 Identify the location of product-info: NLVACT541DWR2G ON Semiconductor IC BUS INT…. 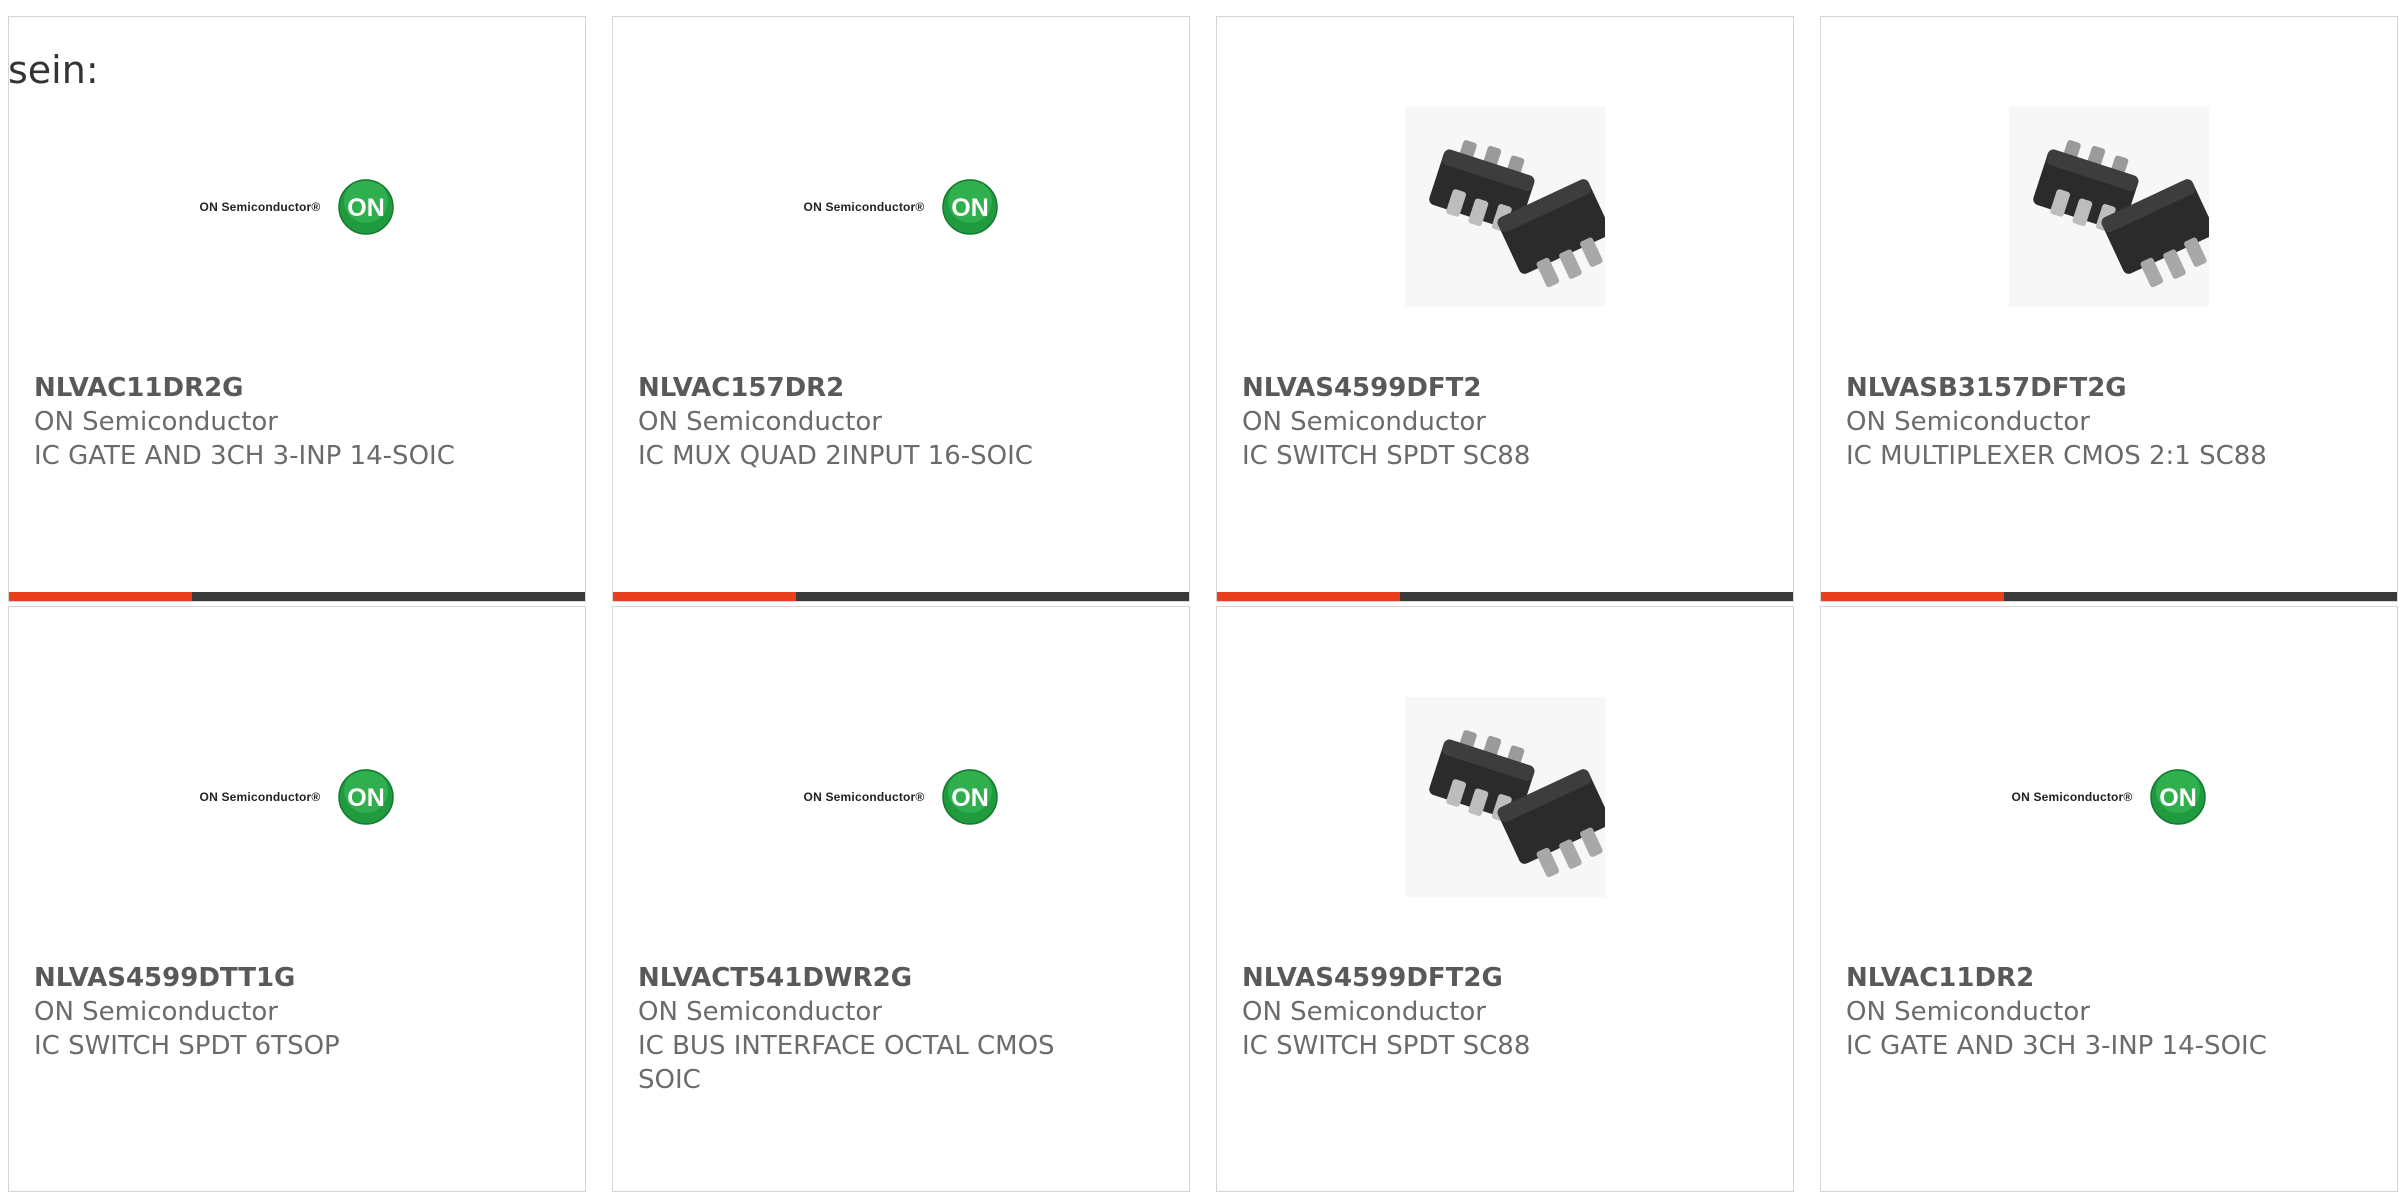
(901, 1029).